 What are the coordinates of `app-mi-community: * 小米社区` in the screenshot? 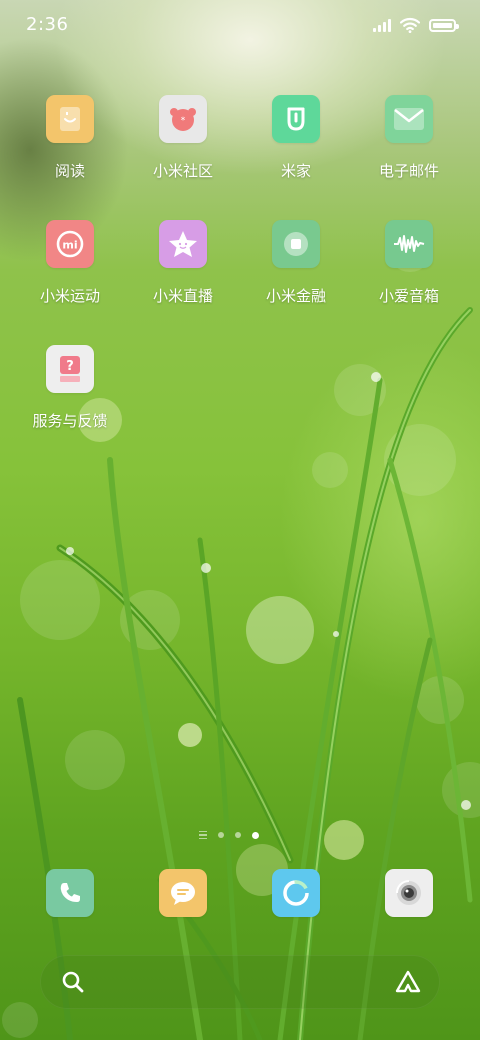 It's located at (183, 150).